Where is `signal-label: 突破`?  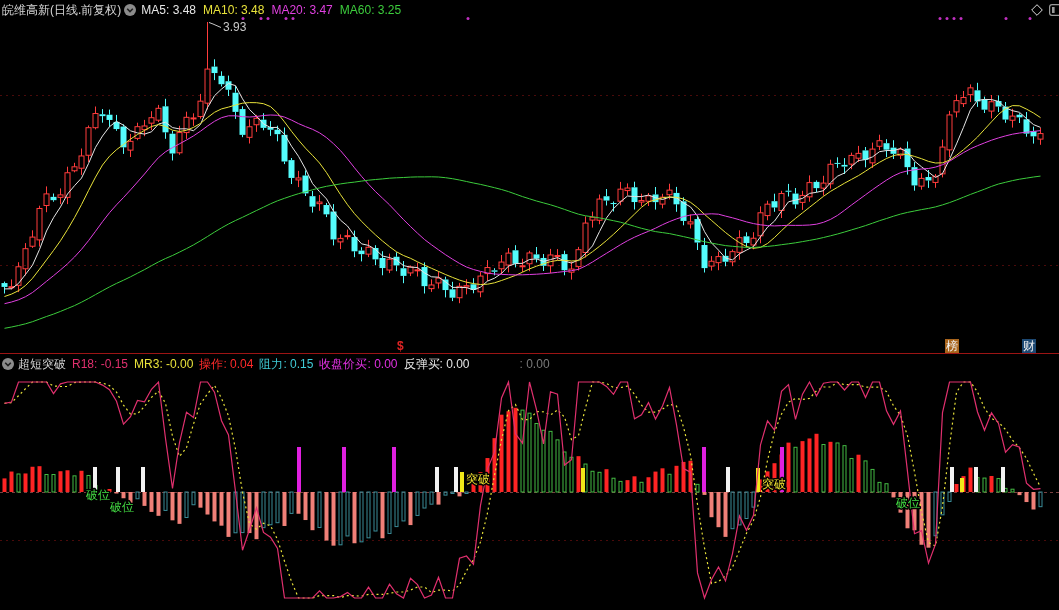
signal-label: 突破 is located at coordinates (774, 484).